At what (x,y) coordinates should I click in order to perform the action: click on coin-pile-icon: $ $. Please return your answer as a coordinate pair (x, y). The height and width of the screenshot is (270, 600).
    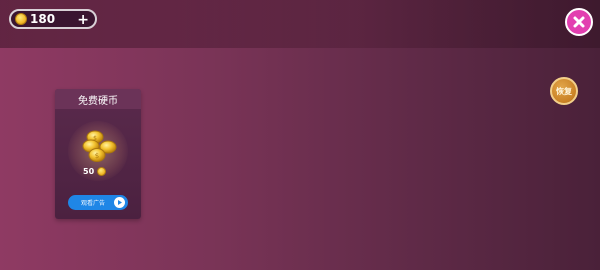
    Looking at the image, I should click on (99, 146).